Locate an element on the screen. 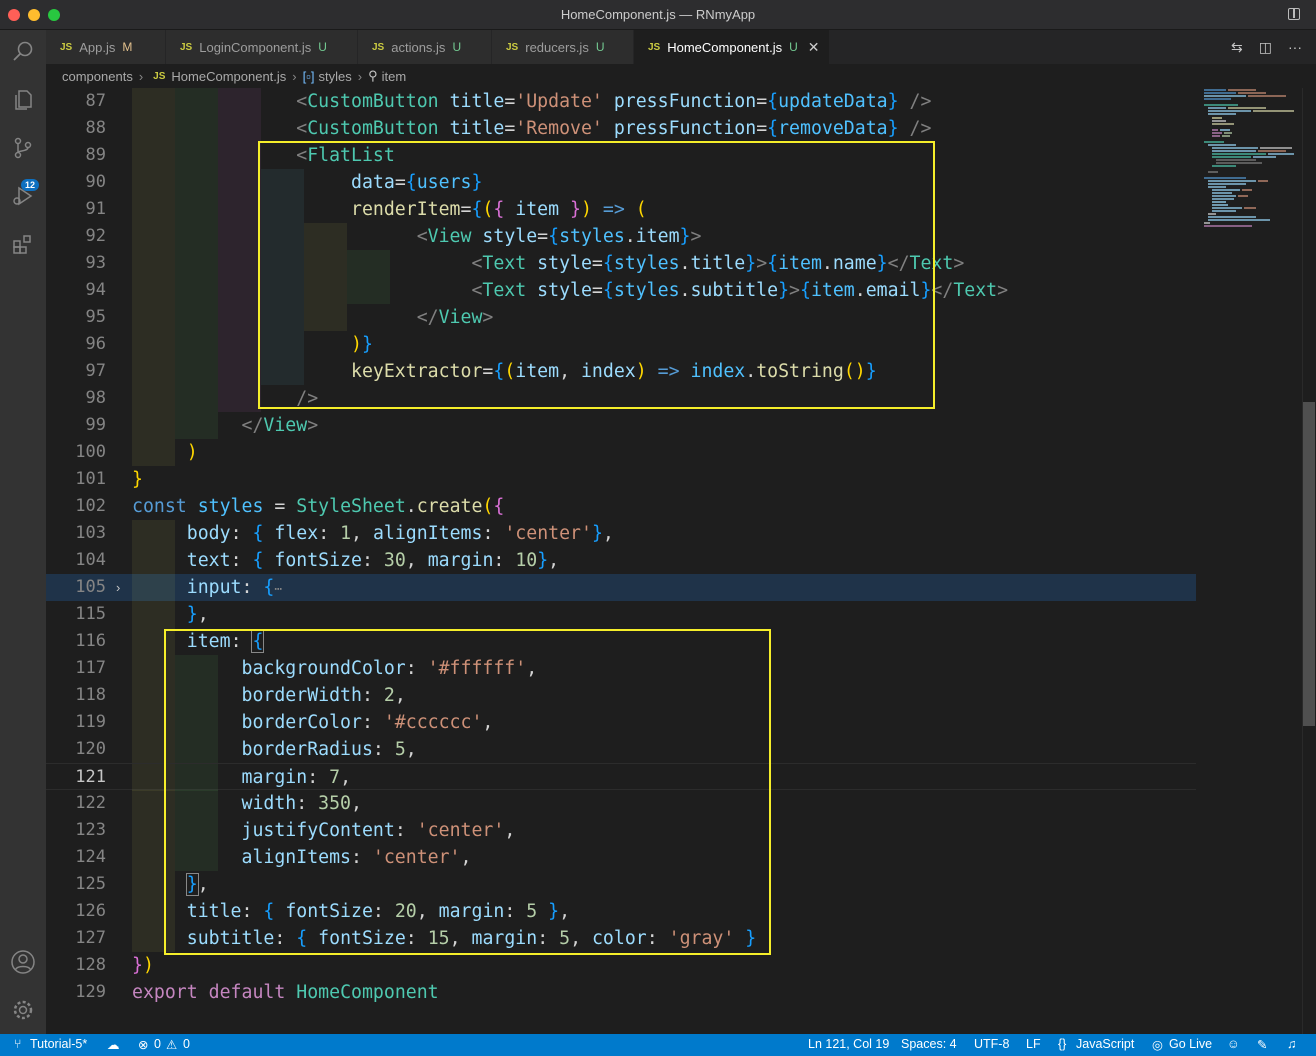  tab-label: actions.js is located at coordinates (418, 47).